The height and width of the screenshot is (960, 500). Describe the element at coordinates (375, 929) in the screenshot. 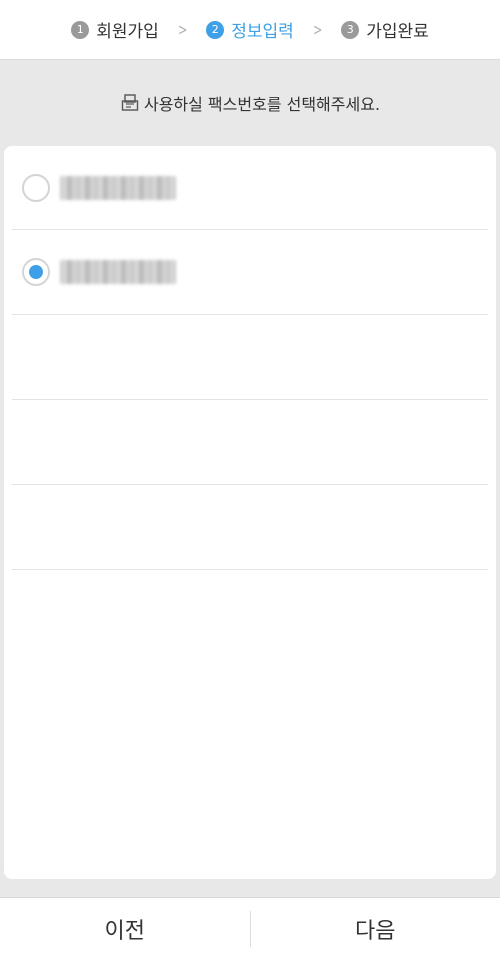

I see `next-button: 다음` at that location.